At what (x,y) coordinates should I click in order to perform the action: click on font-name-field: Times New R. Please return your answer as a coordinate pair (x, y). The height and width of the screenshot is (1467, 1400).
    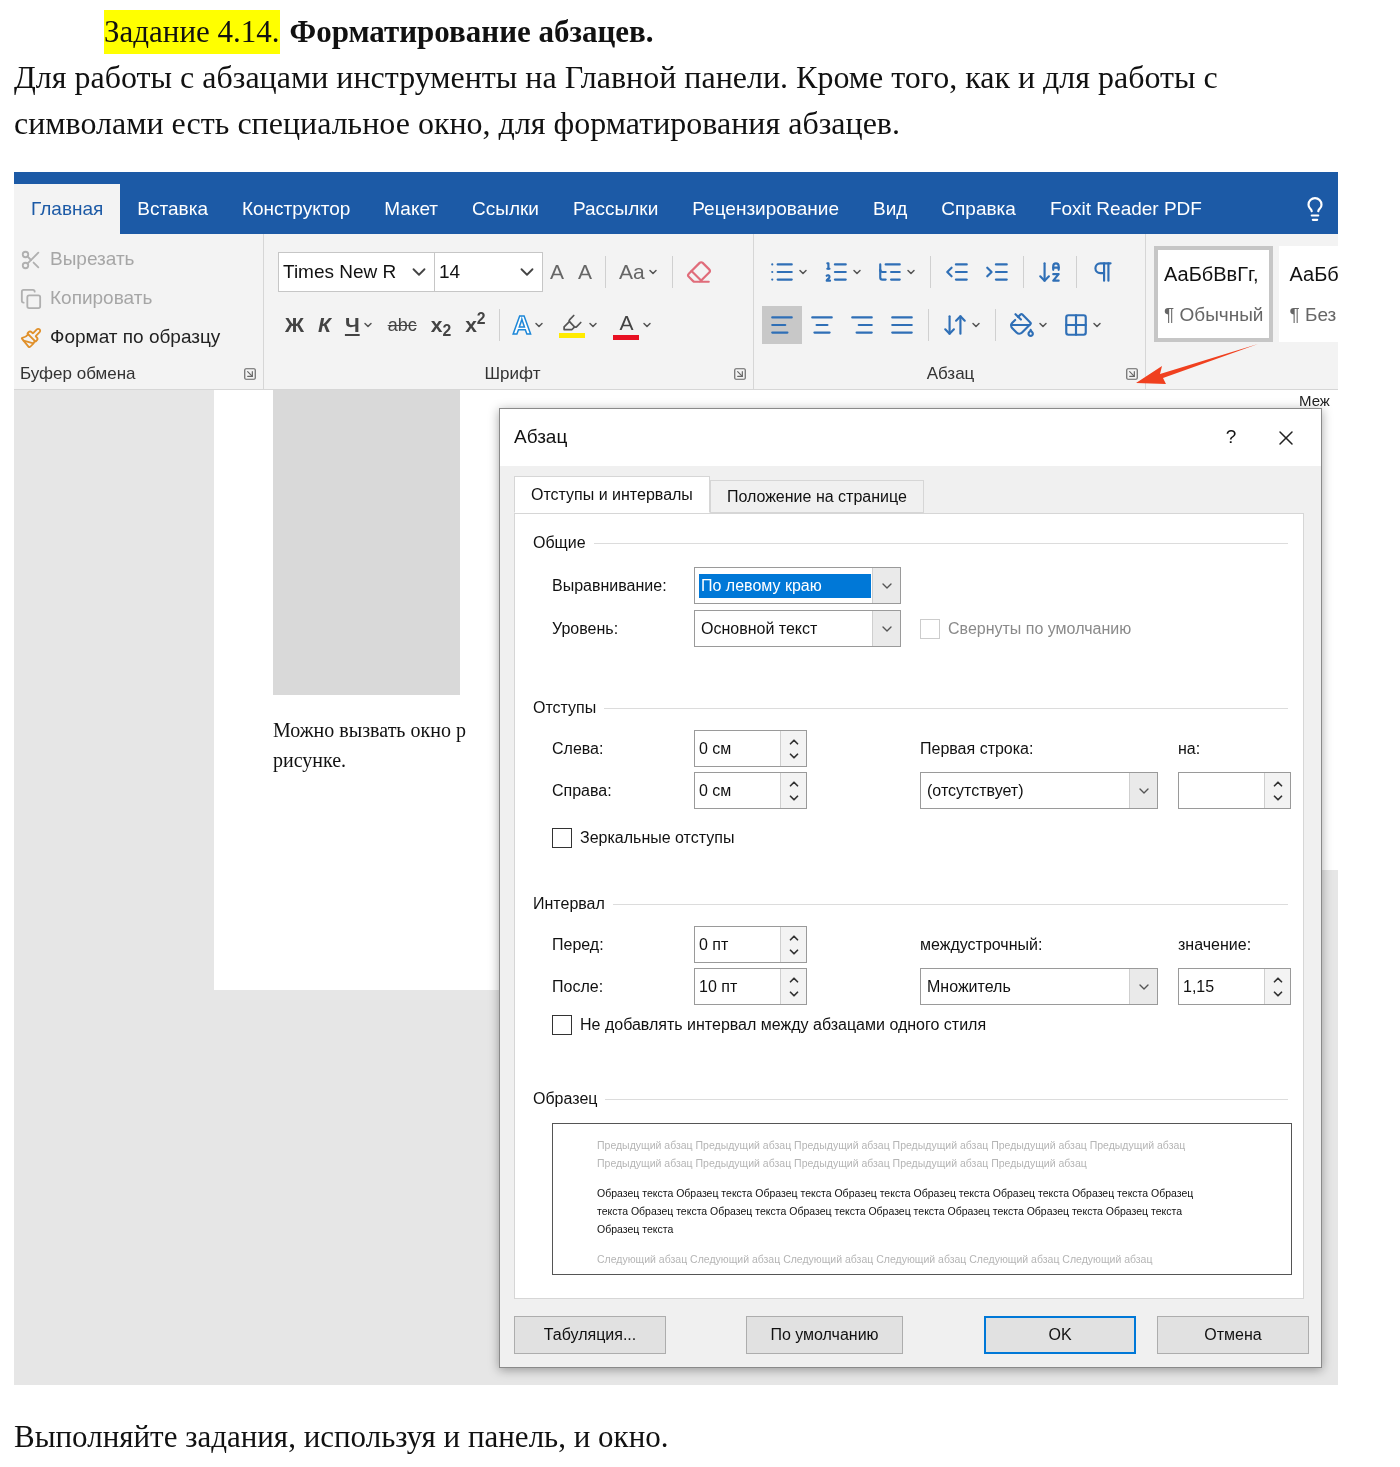
    Looking at the image, I should click on (356, 272).